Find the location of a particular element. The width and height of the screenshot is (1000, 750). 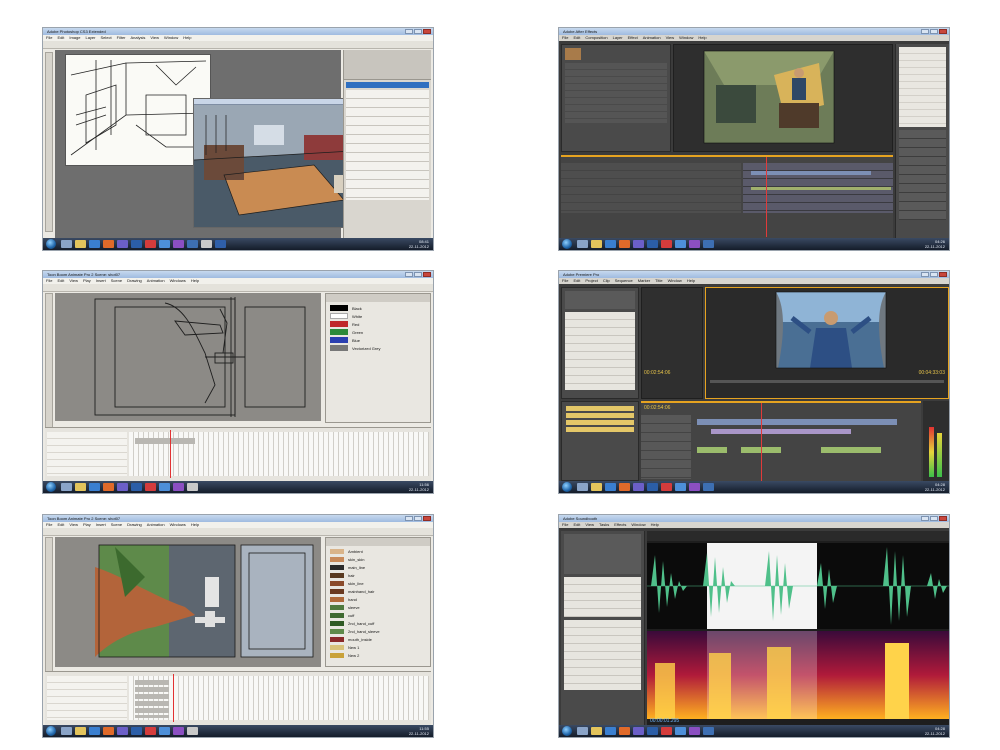

color-name: hand is located at coordinates (352, 599).